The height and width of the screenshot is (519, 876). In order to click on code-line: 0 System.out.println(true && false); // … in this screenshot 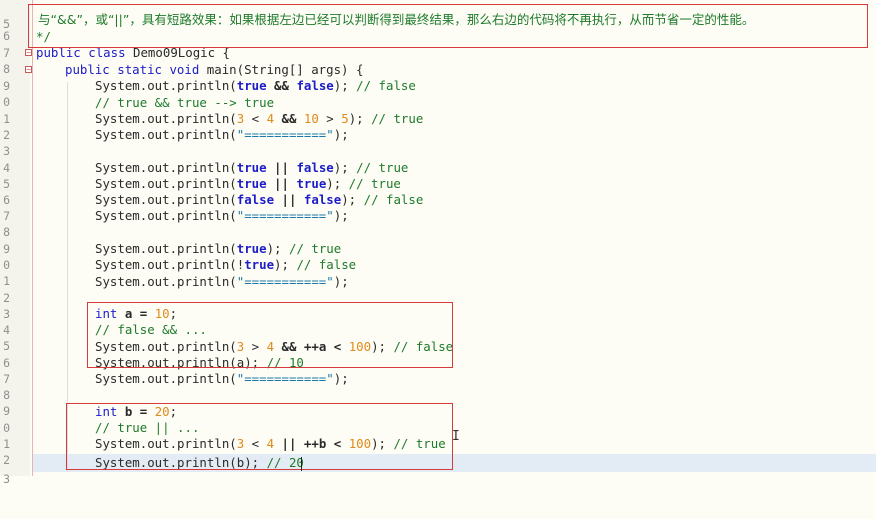, I will do `click(438, 93)`.